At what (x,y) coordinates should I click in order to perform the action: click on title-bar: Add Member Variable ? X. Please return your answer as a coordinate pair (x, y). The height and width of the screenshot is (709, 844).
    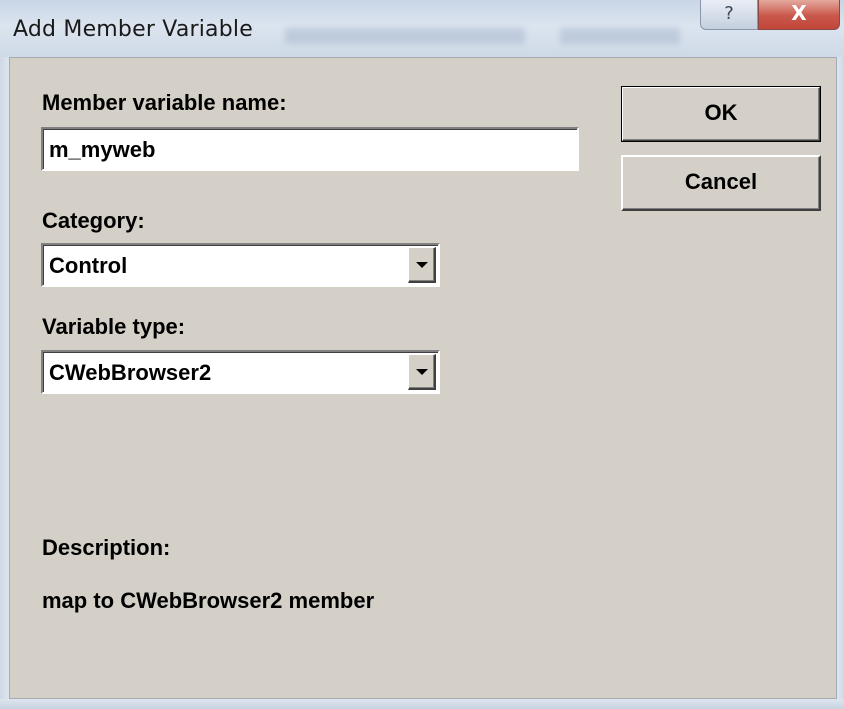
    Looking at the image, I should click on (422, 28).